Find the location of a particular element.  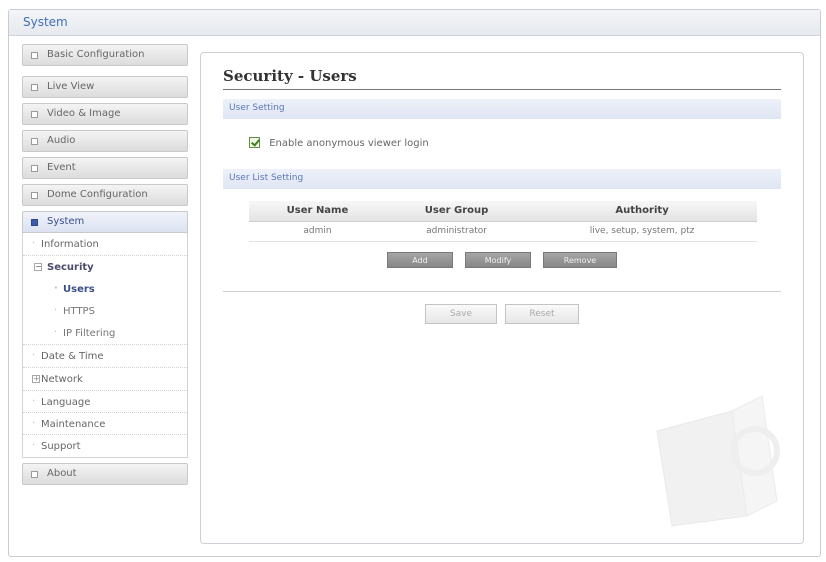

submenu-security-ip-filtering: · IP Filtering is located at coordinates (105, 334).